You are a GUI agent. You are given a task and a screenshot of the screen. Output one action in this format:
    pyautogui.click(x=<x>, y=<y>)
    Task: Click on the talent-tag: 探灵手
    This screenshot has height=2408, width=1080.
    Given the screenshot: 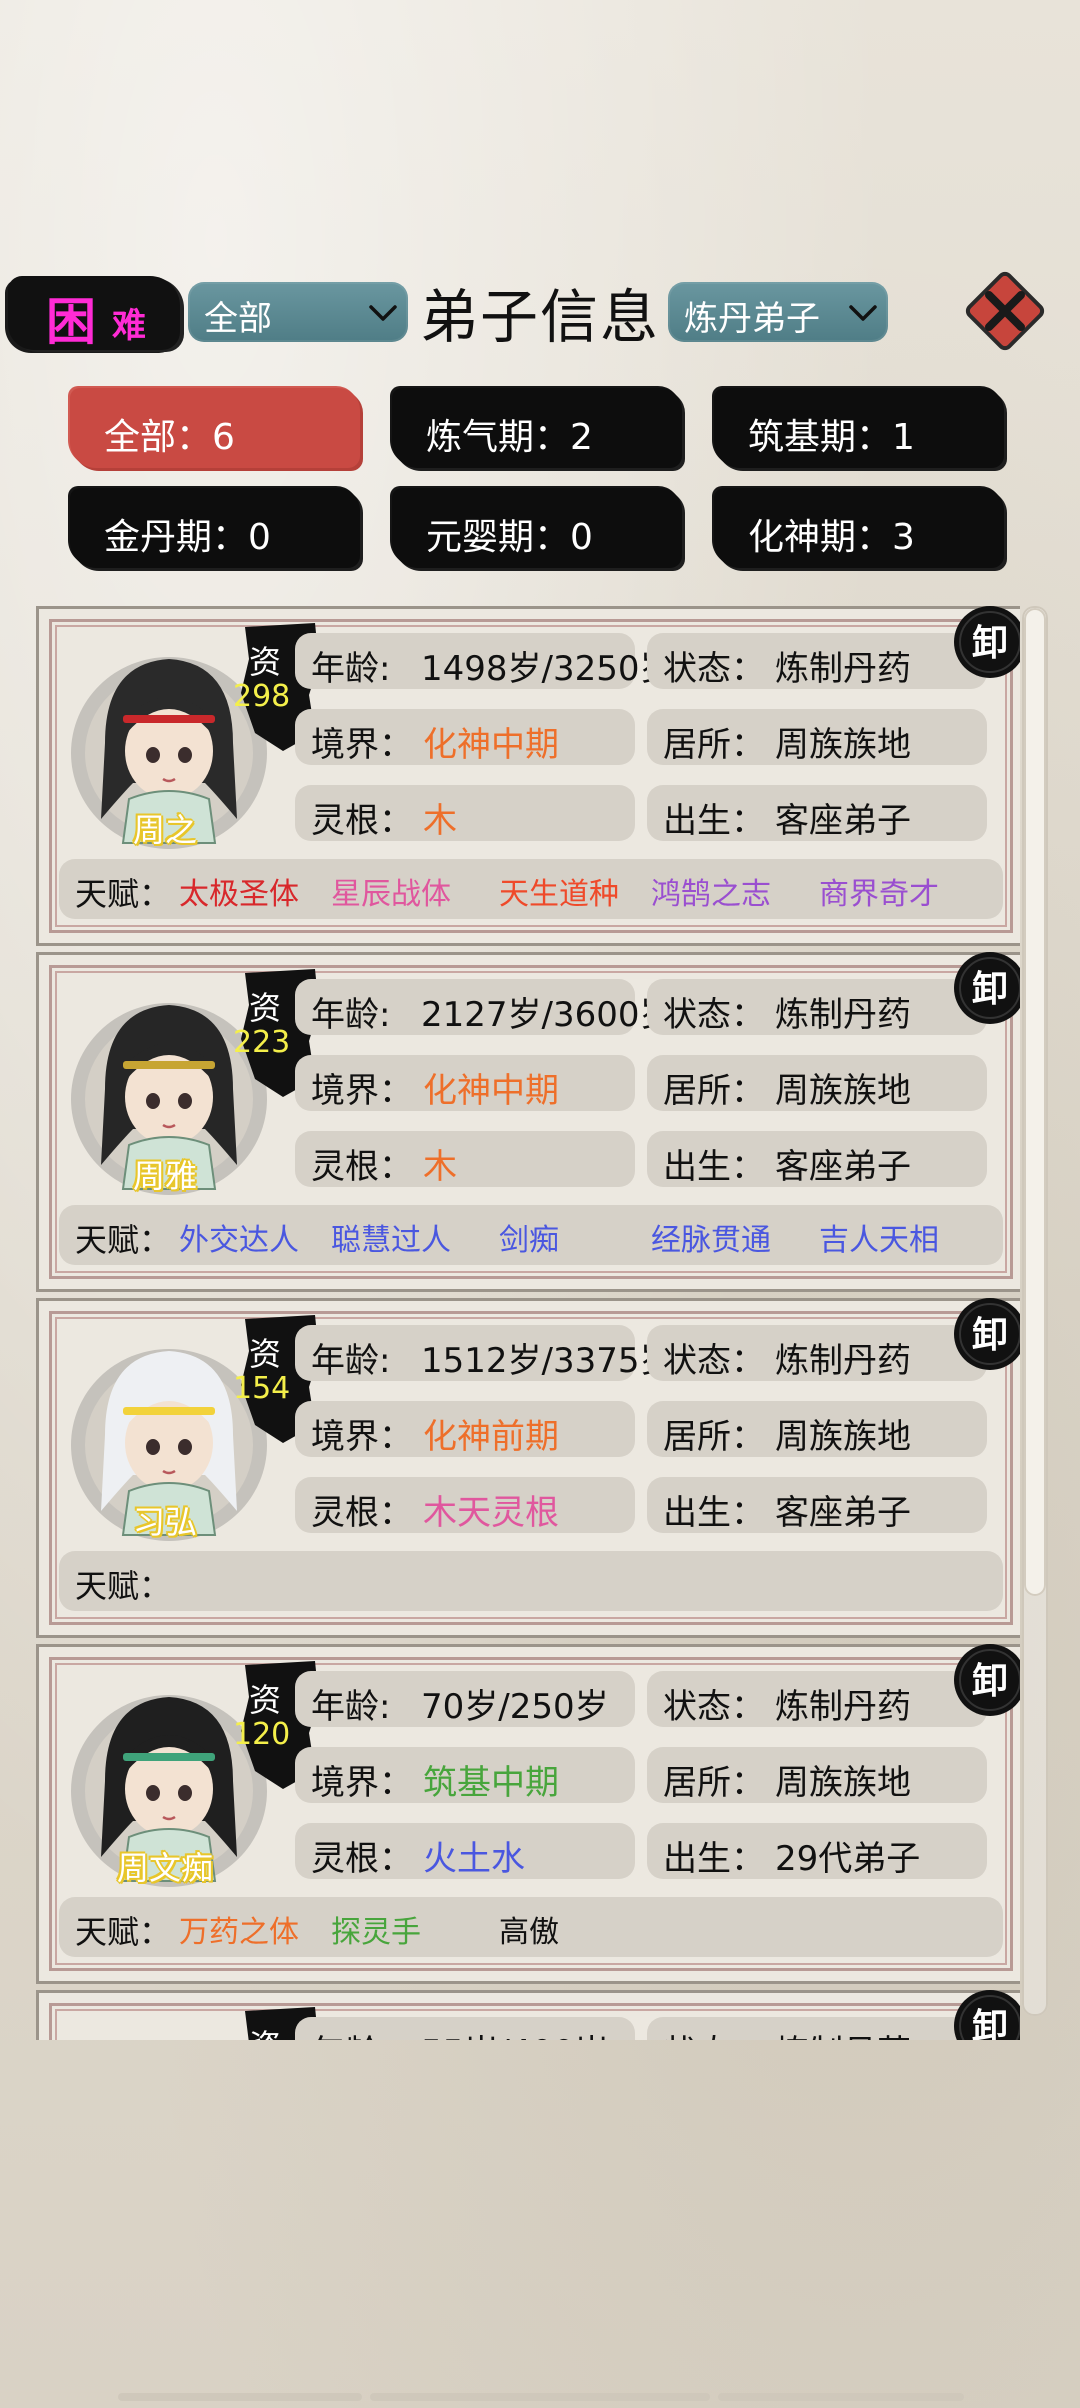 What is the action you would take?
    pyautogui.click(x=376, y=1932)
    